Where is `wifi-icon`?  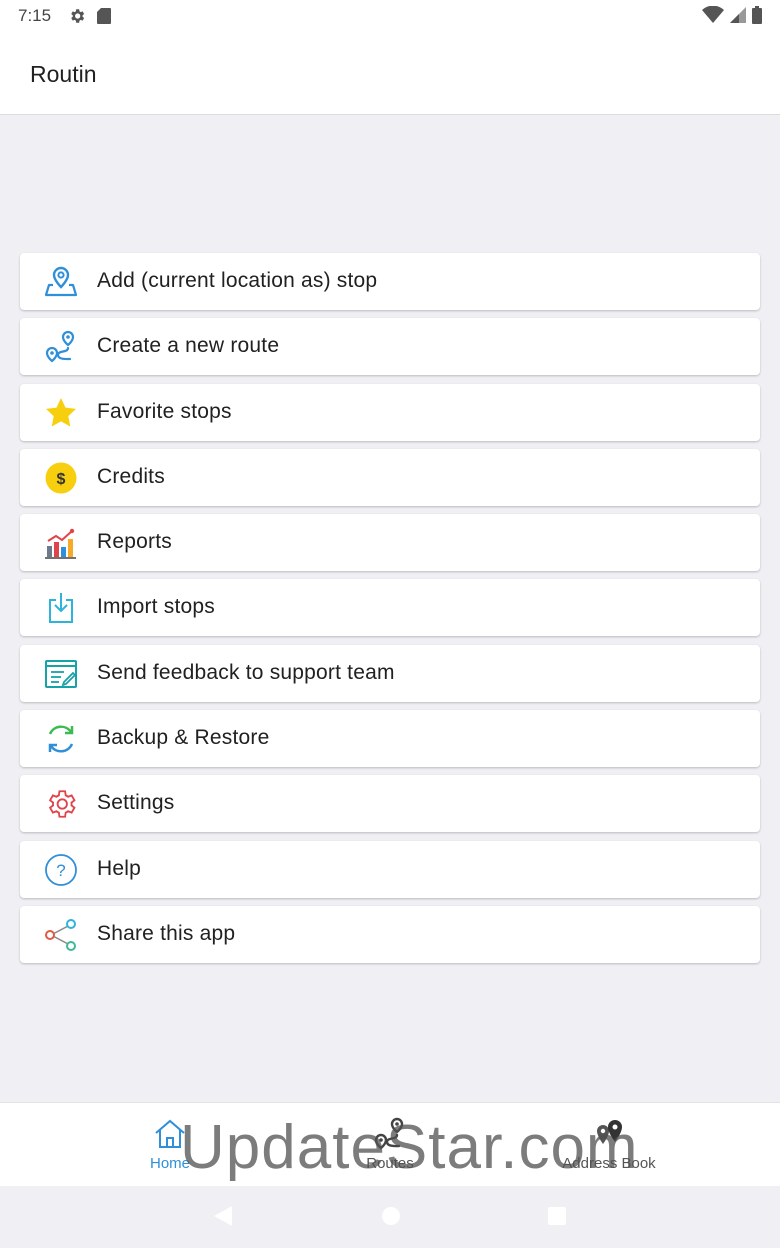
wifi-icon is located at coordinates (713, 14).